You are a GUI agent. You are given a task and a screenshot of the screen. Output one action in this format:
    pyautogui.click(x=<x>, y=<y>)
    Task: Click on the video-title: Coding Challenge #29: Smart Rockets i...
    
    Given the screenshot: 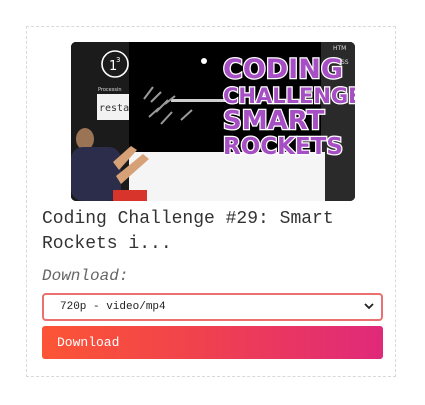 What is the action you would take?
    pyautogui.click(x=188, y=231)
    